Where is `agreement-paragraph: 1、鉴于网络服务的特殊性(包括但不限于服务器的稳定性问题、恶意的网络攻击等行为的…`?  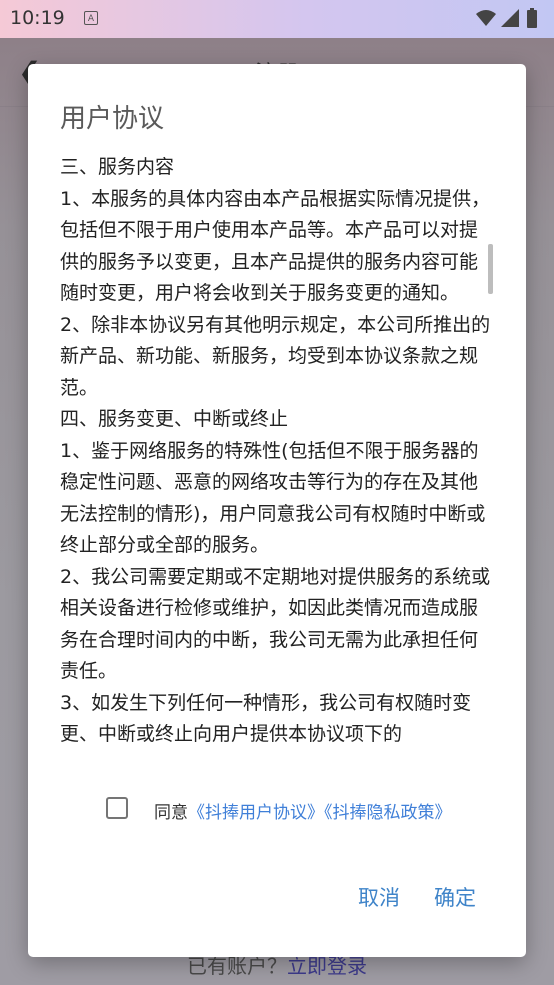
agreement-paragraph: 1、鉴于网络服务的特殊性(包括但不限于服务器的稳定性问题、恶意的网络攻击等行为的… is located at coordinates (273, 498).